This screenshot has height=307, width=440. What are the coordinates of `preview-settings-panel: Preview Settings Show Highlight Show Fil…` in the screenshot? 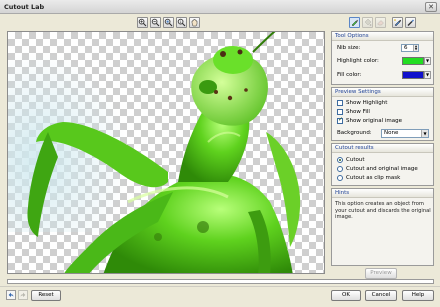 It's located at (382, 114).